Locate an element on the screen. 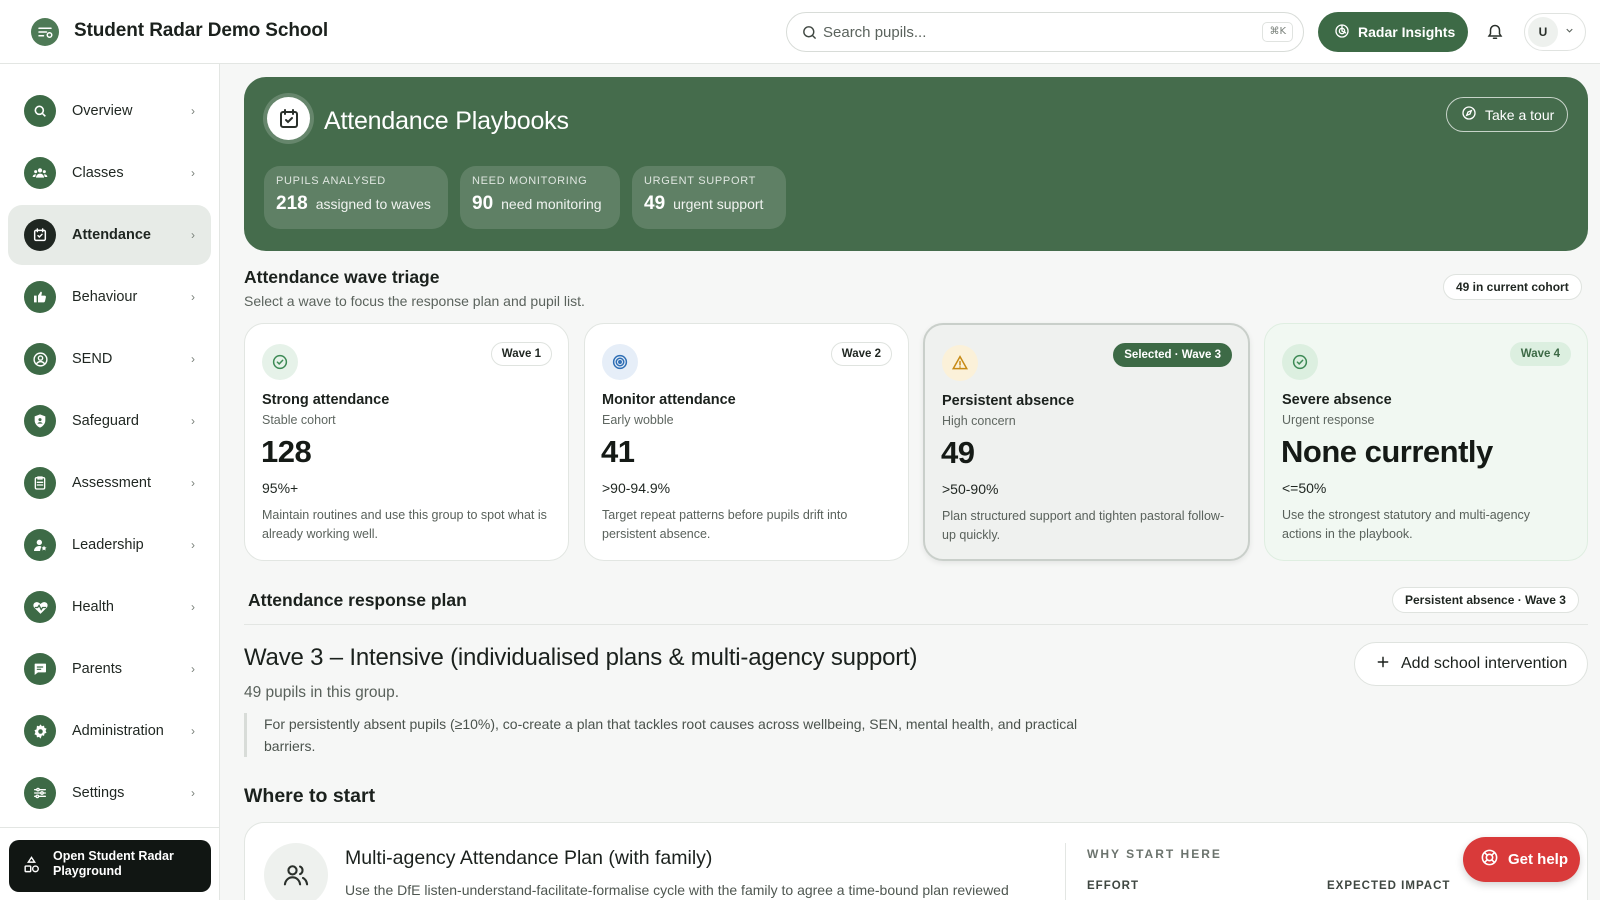 Image resolution: width=1600 pixels, height=900 pixels. wave-subtitle: Stable cohort is located at coordinates (299, 420).